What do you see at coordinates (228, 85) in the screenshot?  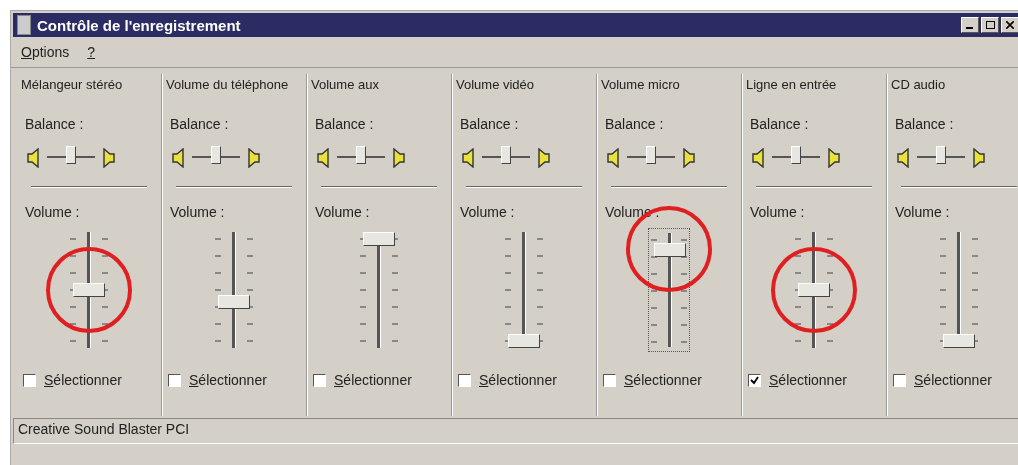 I see `channel-name: Volume du téléphone` at bounding box center [228, 85].